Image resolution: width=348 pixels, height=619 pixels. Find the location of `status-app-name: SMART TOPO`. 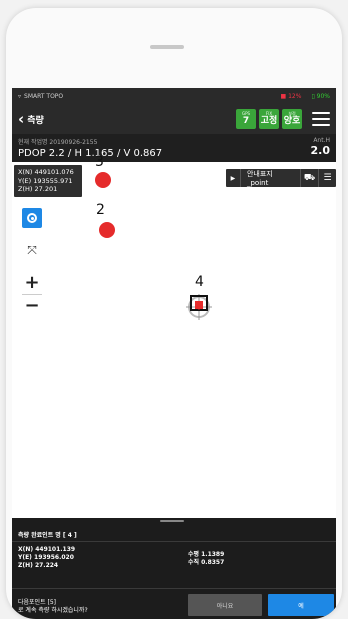

status-app-name: SMART TOPO is located at coordinates (44, 96).